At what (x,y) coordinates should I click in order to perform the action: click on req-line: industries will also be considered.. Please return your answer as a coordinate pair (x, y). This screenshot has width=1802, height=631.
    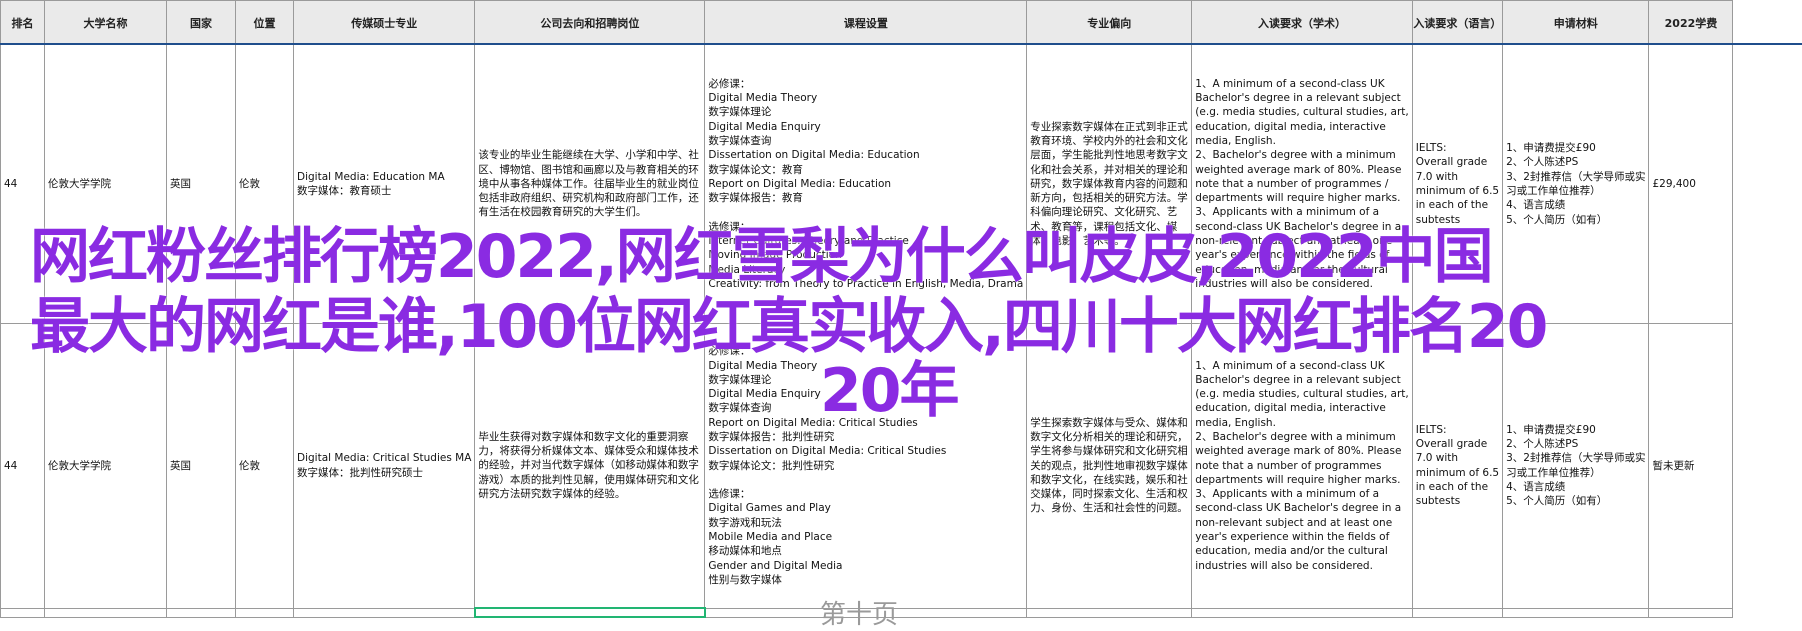
    Looking at the image, I should click on (1284, 565).